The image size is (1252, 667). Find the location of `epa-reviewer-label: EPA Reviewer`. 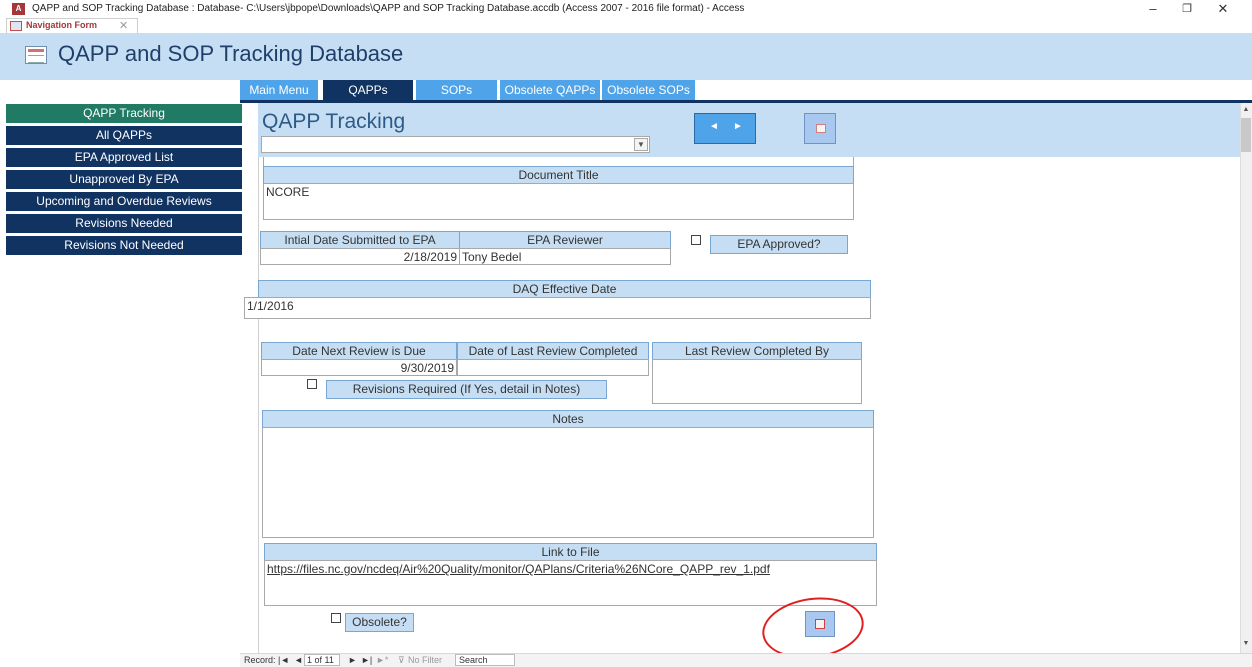

epa-reviewer-label: EPA Reviewer is located at coordinates (565, 240).